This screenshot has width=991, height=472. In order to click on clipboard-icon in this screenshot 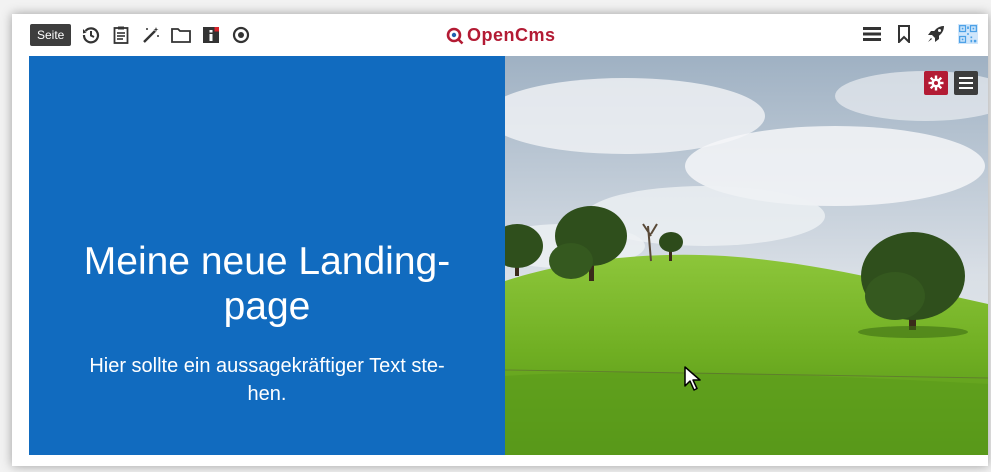, I will do `click(121, 35)`.